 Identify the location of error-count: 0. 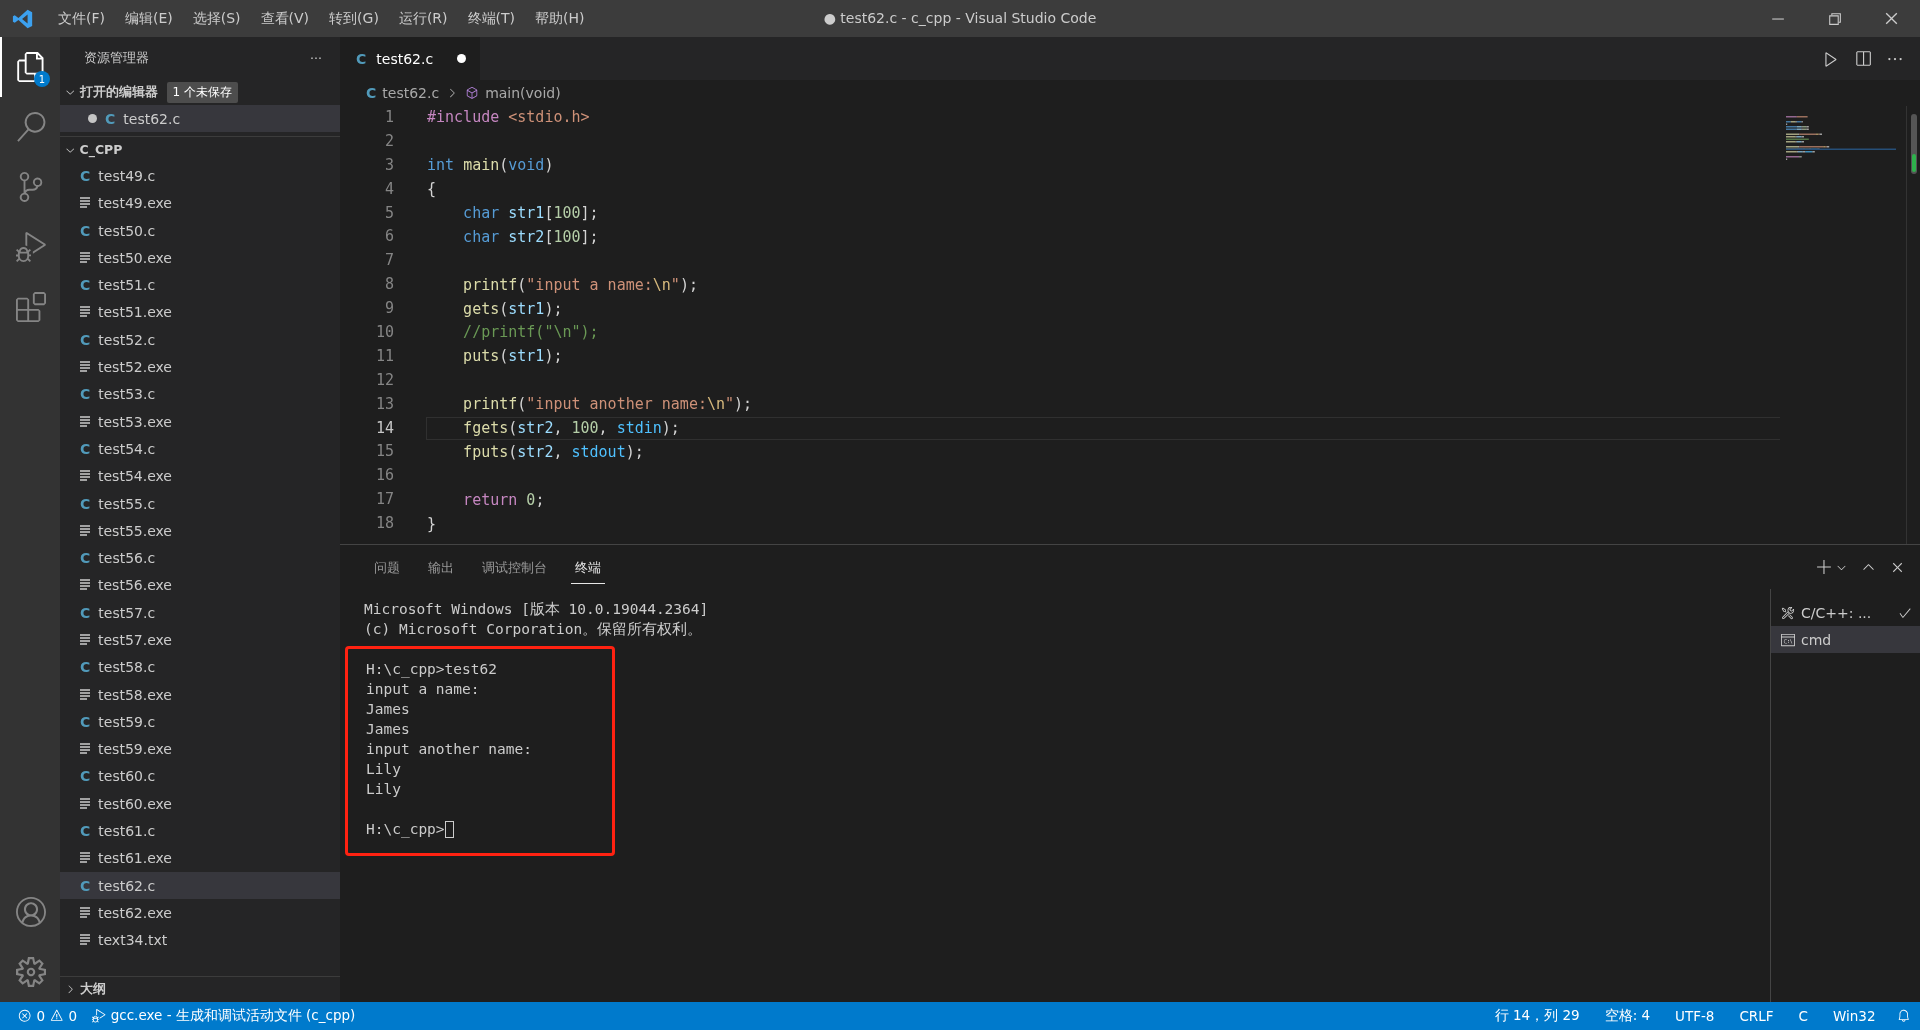
(41, 1016).